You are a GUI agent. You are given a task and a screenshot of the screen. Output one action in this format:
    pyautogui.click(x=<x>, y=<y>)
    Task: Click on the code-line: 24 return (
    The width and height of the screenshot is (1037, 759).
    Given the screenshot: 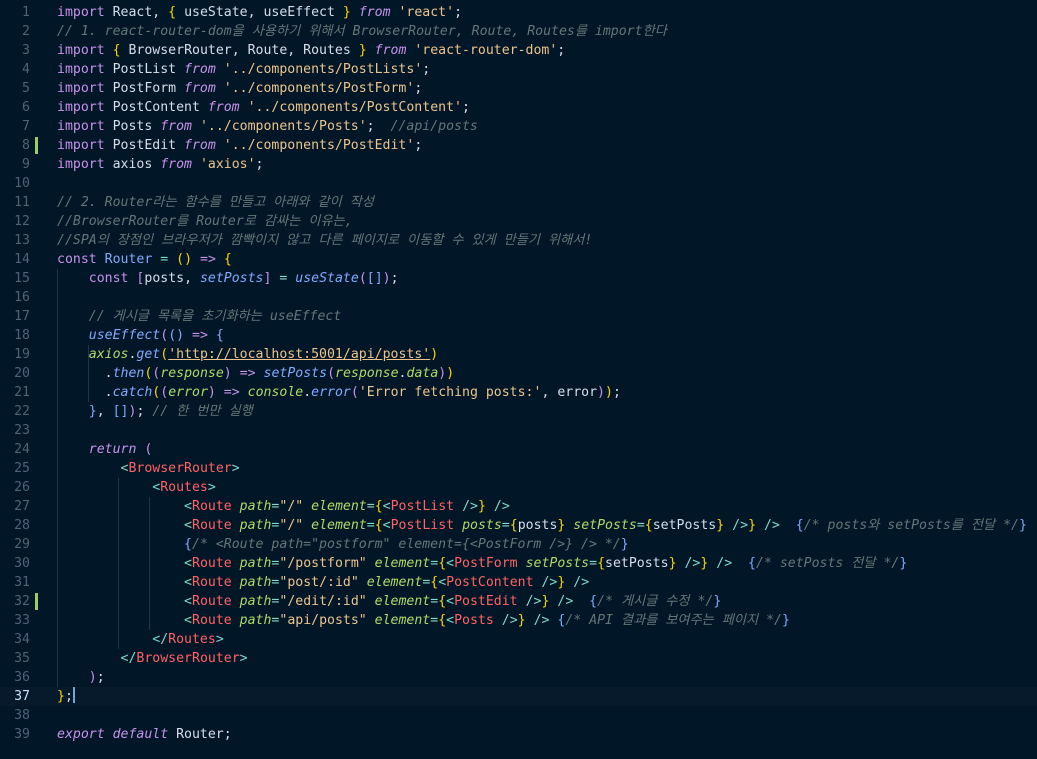 What is the action you would take?
    pyautogui.click(x=518, y=449)
    